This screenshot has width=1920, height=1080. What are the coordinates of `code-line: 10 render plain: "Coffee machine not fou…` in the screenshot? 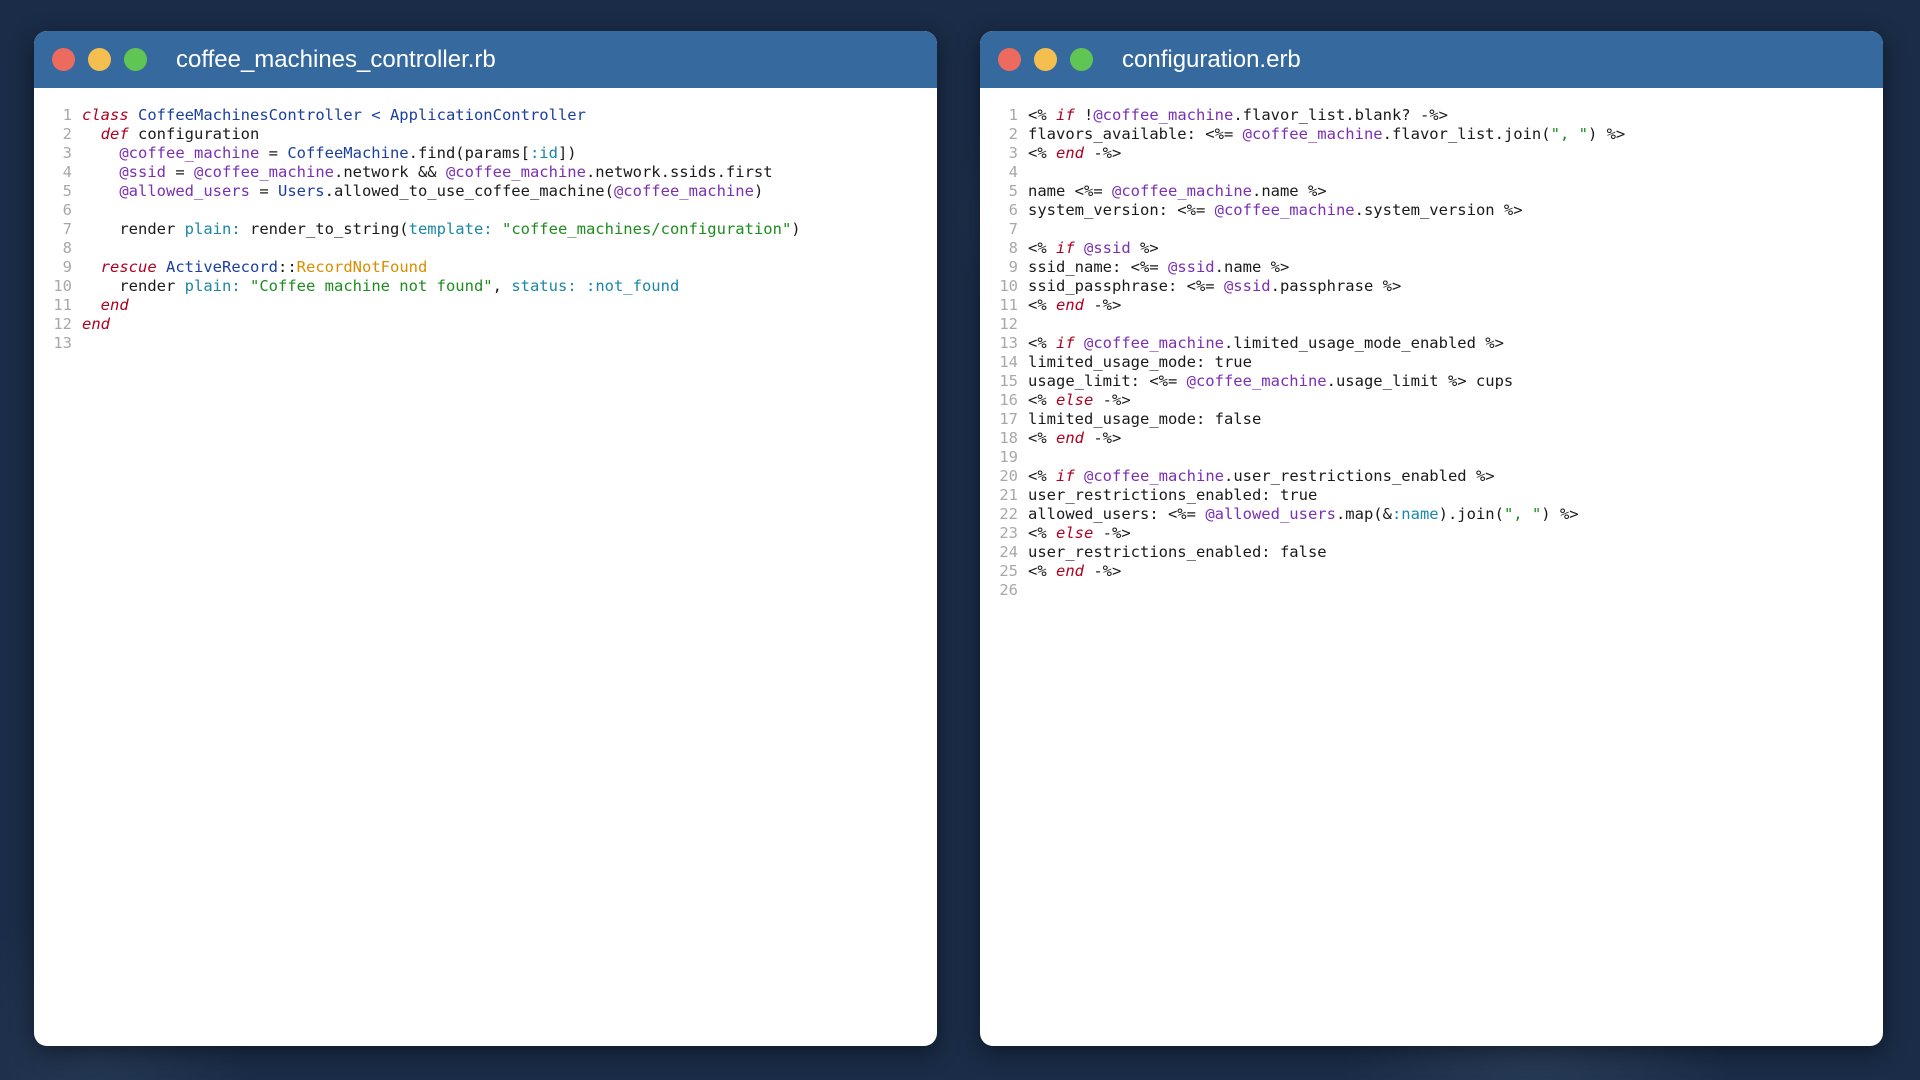 It's located at (485, 286).